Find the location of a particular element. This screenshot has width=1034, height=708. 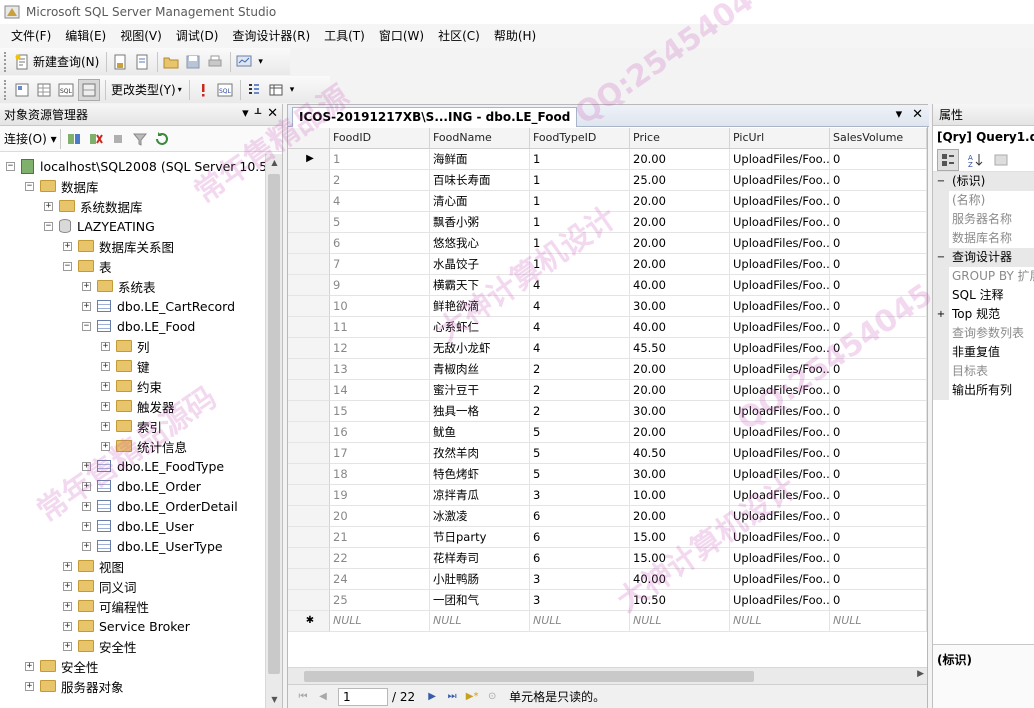

grid-cell: 21 is located at coordinates (380, 537).